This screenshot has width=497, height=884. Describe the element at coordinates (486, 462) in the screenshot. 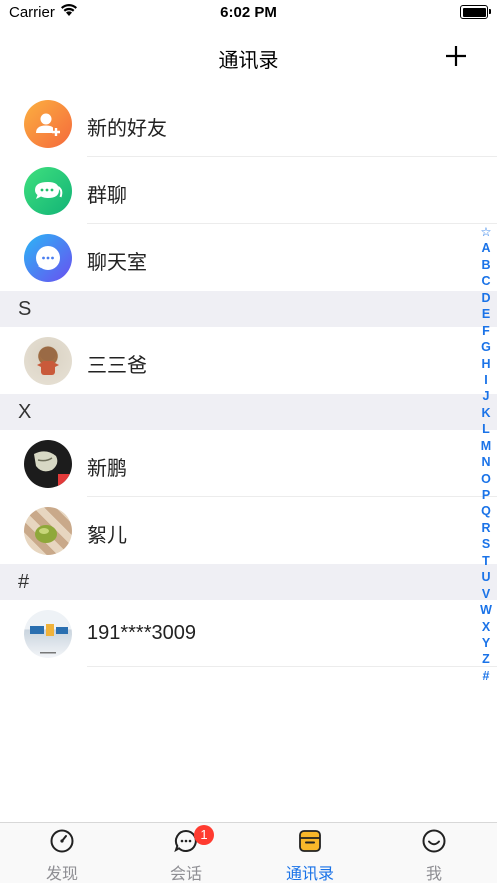

I see `index-letter: N` at that location.